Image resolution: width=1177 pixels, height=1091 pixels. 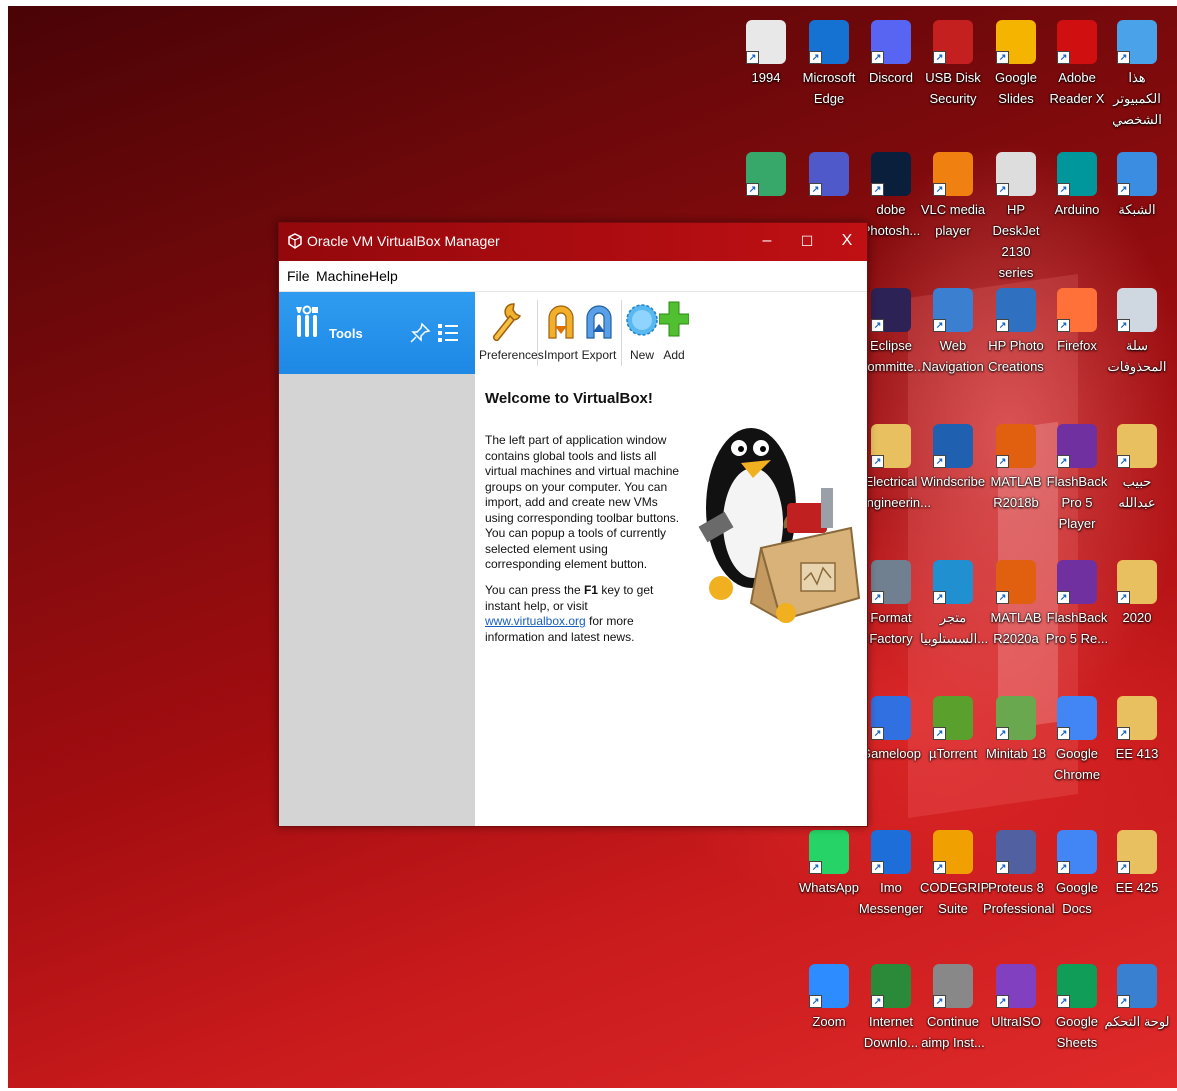 What do you see at coordinates (1137, 492) in the screenshot?
I see `desktop-icon-label: حبيب عبدالله` at bounding box center [1137, 492].